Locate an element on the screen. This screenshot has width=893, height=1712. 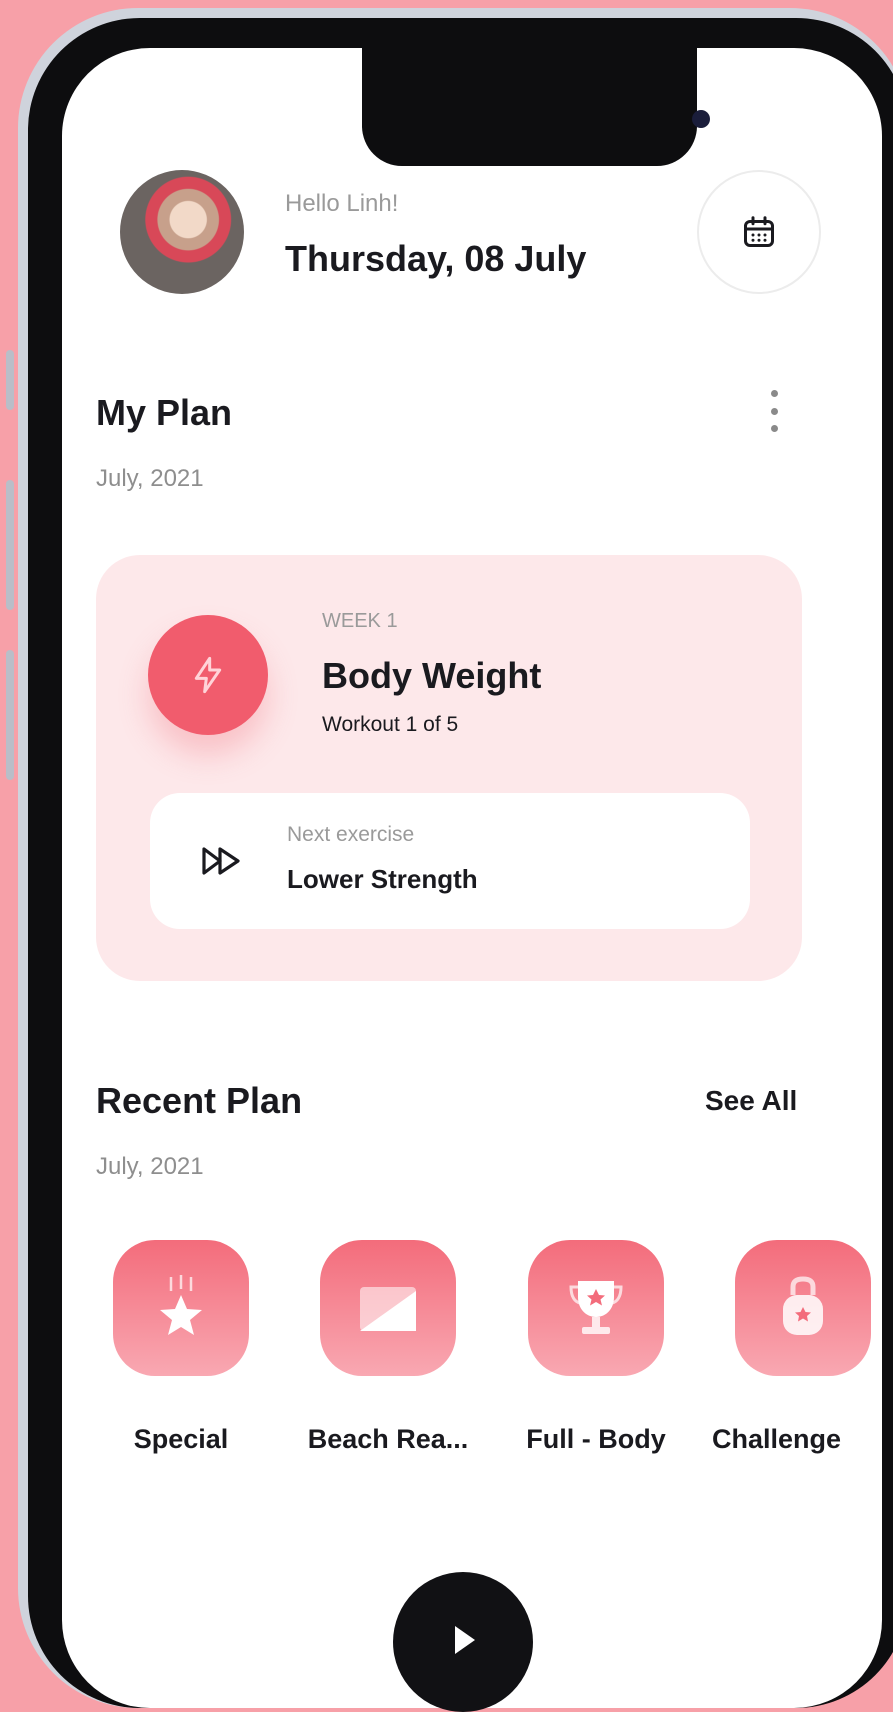
week-label: WEEK 1 is located at coordinates (360, 621).